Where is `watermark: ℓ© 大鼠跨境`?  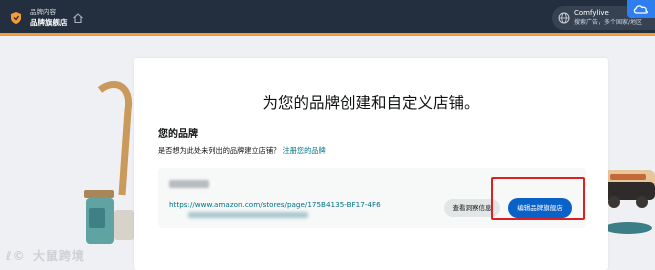
watermark: ℓ© 大鼠跨境 is located at coordinates (45, 255).